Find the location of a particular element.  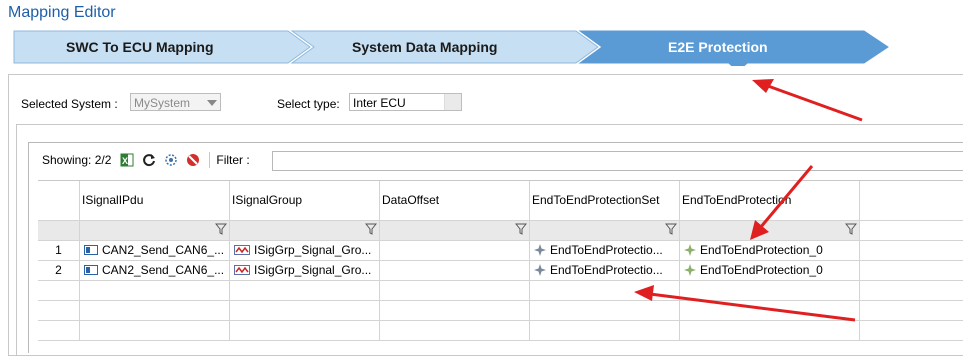

combo-dropdown-button is located at coordinates (452, 102).